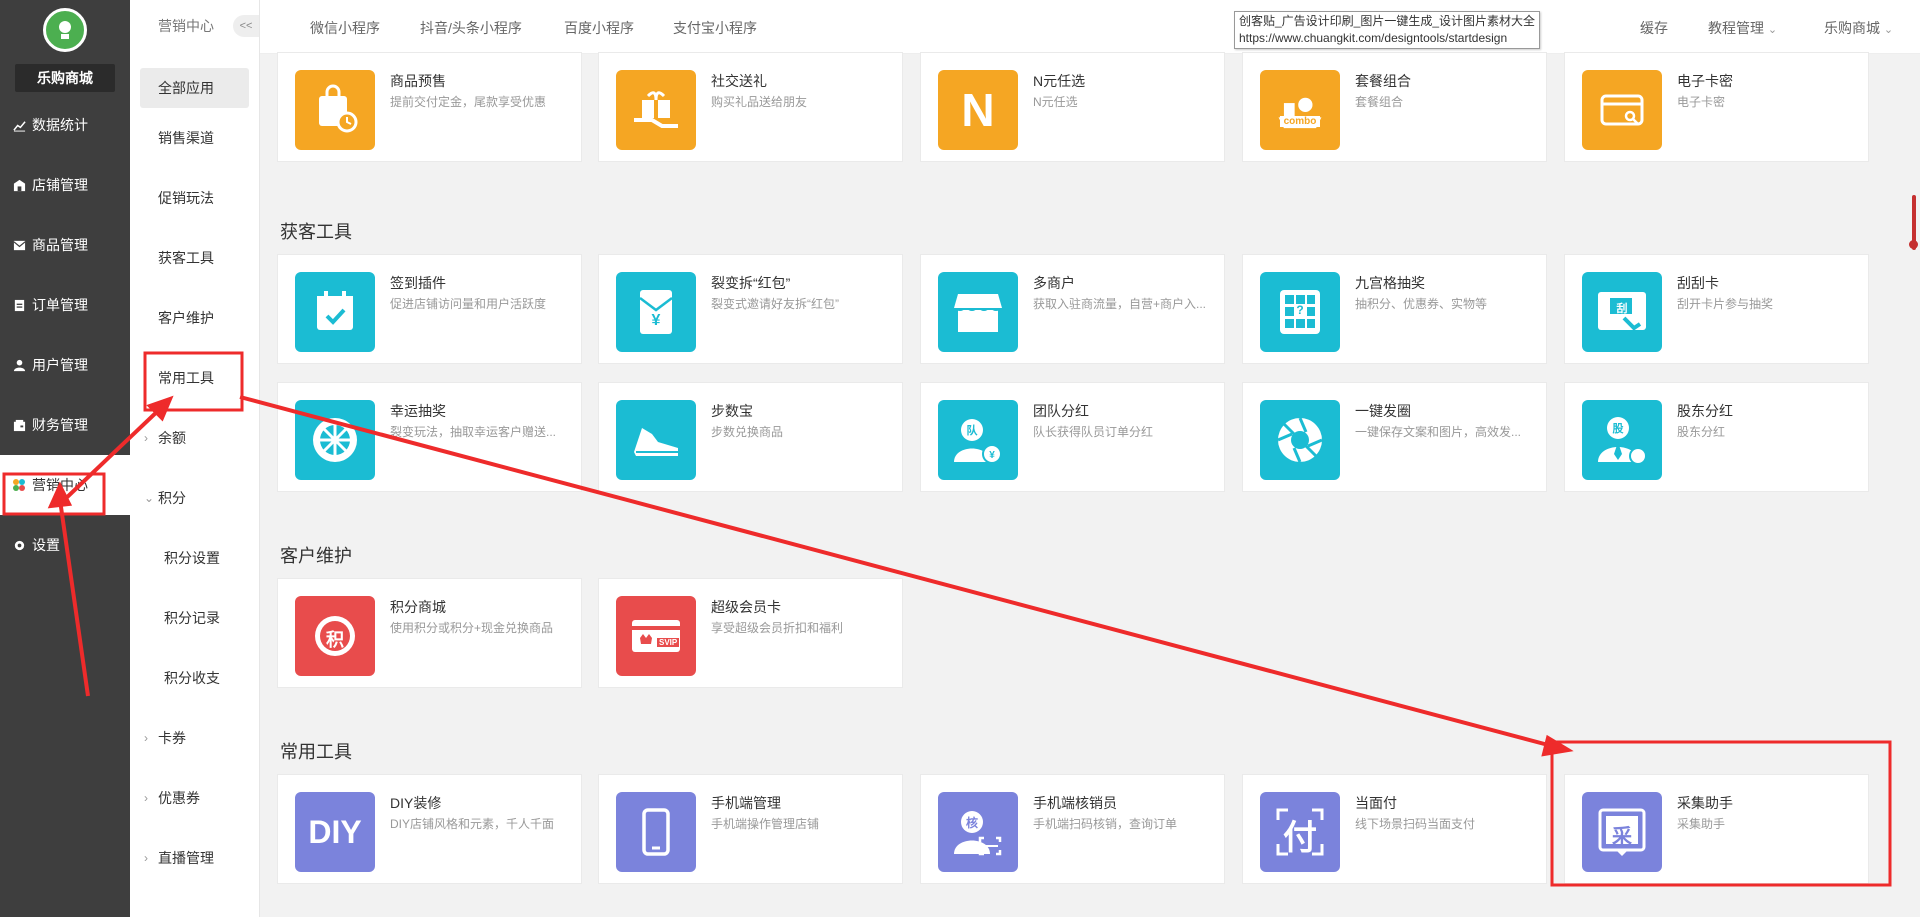 The height and width of the screenshot is (917, 1920). What do you see at coordinates (1072, 107) in the screenshot?
I see `app-card-n-choice: N N元任选 N元任选` at bounding box center [1072, 107].